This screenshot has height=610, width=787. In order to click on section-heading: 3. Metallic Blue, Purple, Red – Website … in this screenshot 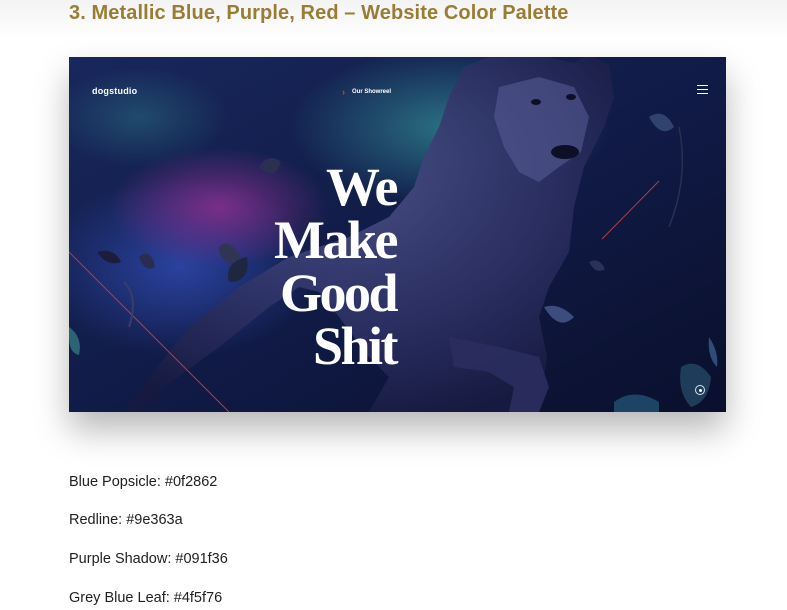, I will do `click(319, 13)`.